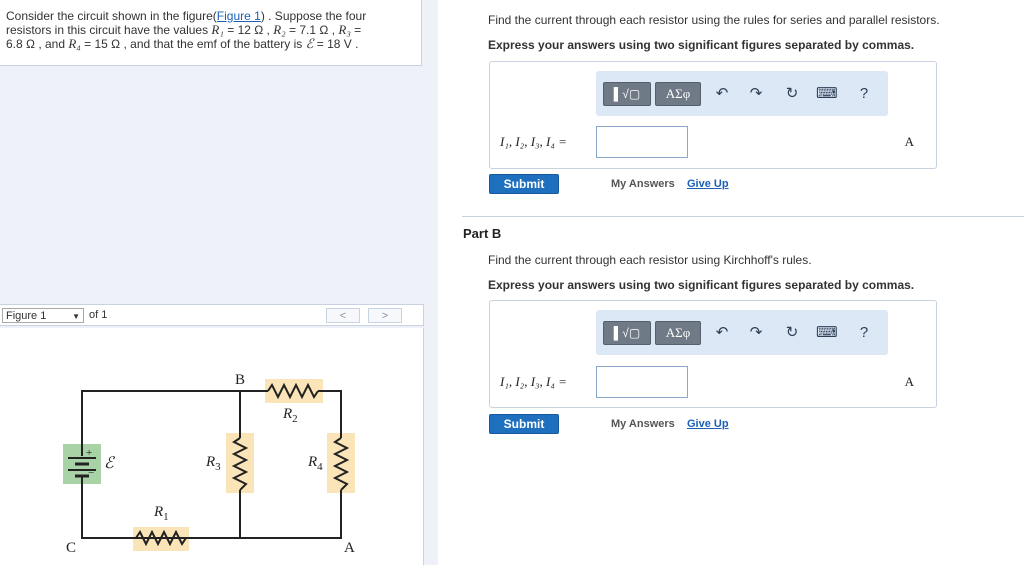  I want to click on part-b-math-toolbar: ▌√▢ ΑΣφ ↶ ↷ ↻ ⌨ ?, so click(742, 332).